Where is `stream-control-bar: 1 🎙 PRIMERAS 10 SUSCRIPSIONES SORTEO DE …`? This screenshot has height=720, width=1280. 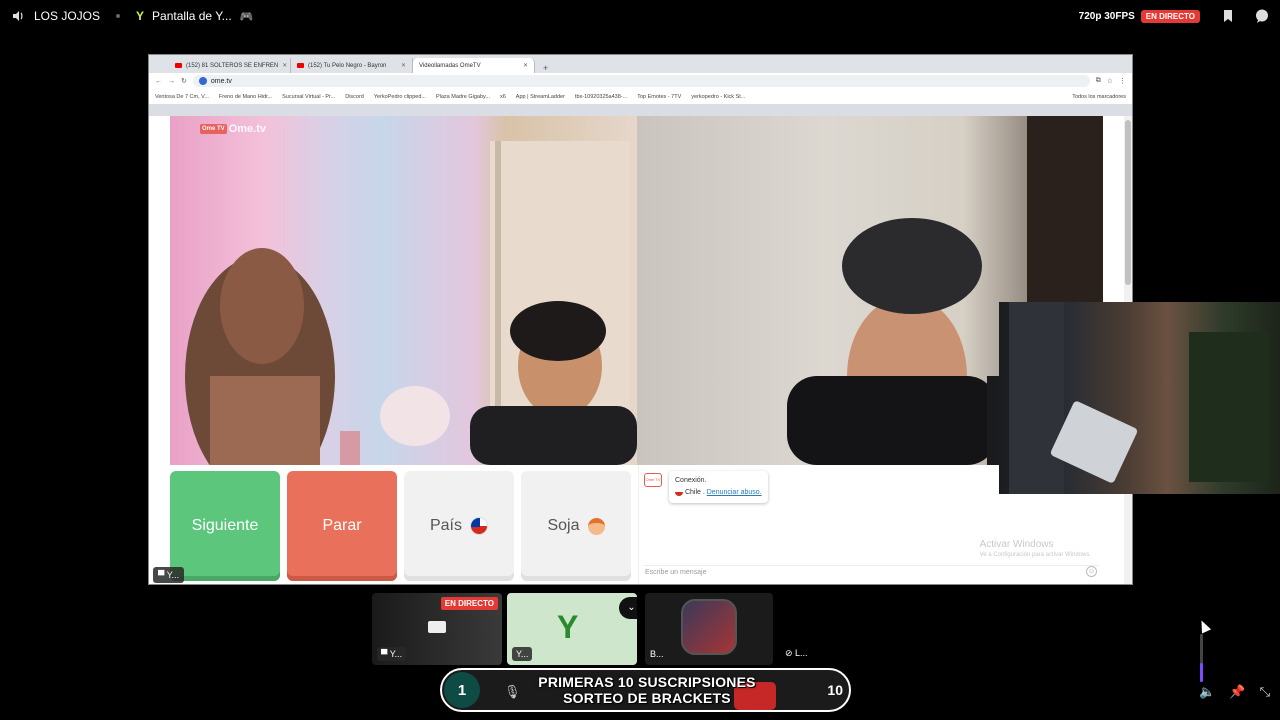 stream-control-bar: 1 🎙 PRIMERAS 10 SUSCRIPSIONES SORTEO DE … is located at coordinates (645, 690).